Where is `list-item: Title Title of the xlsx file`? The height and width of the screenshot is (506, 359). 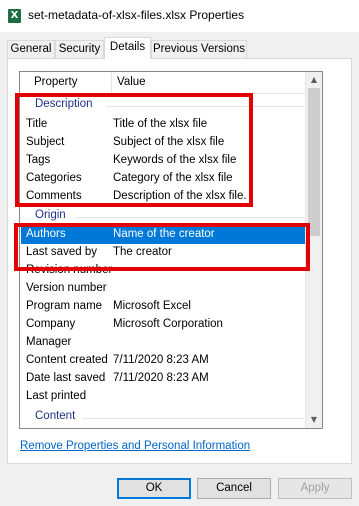
list-item: Title Title of the xlsx file is located at coordinates (163, 125).